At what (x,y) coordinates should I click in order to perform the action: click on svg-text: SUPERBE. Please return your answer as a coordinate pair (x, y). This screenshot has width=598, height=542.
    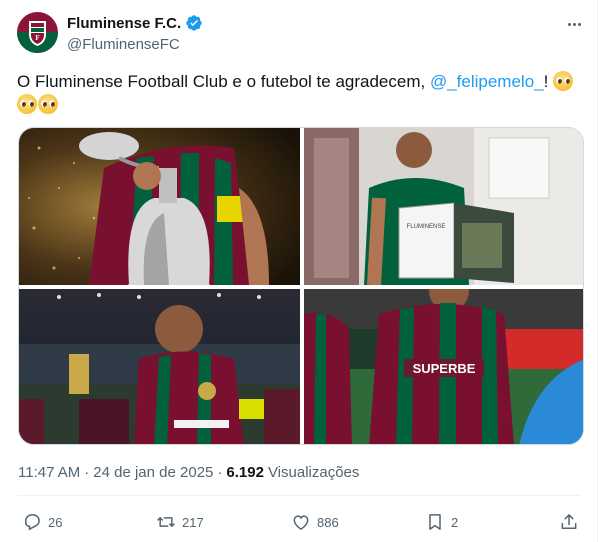
    Looking at the image, I should click on (444, 368).